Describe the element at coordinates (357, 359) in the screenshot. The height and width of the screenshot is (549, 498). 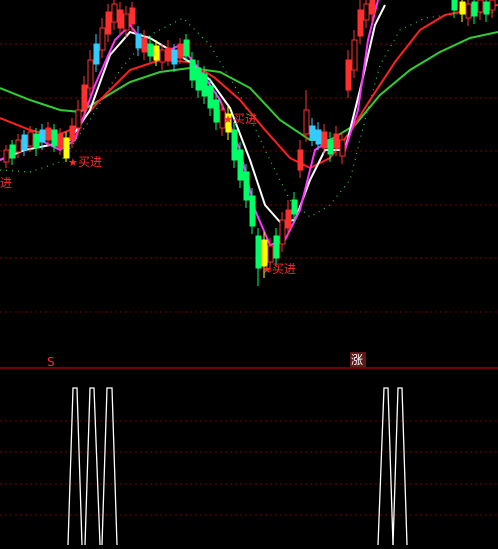
I see `bottom-right-label: 涨` at that location.